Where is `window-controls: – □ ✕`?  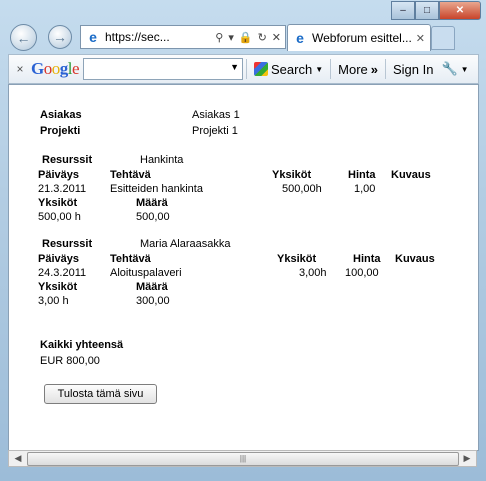 window-controls: – □ ✕ is located at coordinates (436, 10).